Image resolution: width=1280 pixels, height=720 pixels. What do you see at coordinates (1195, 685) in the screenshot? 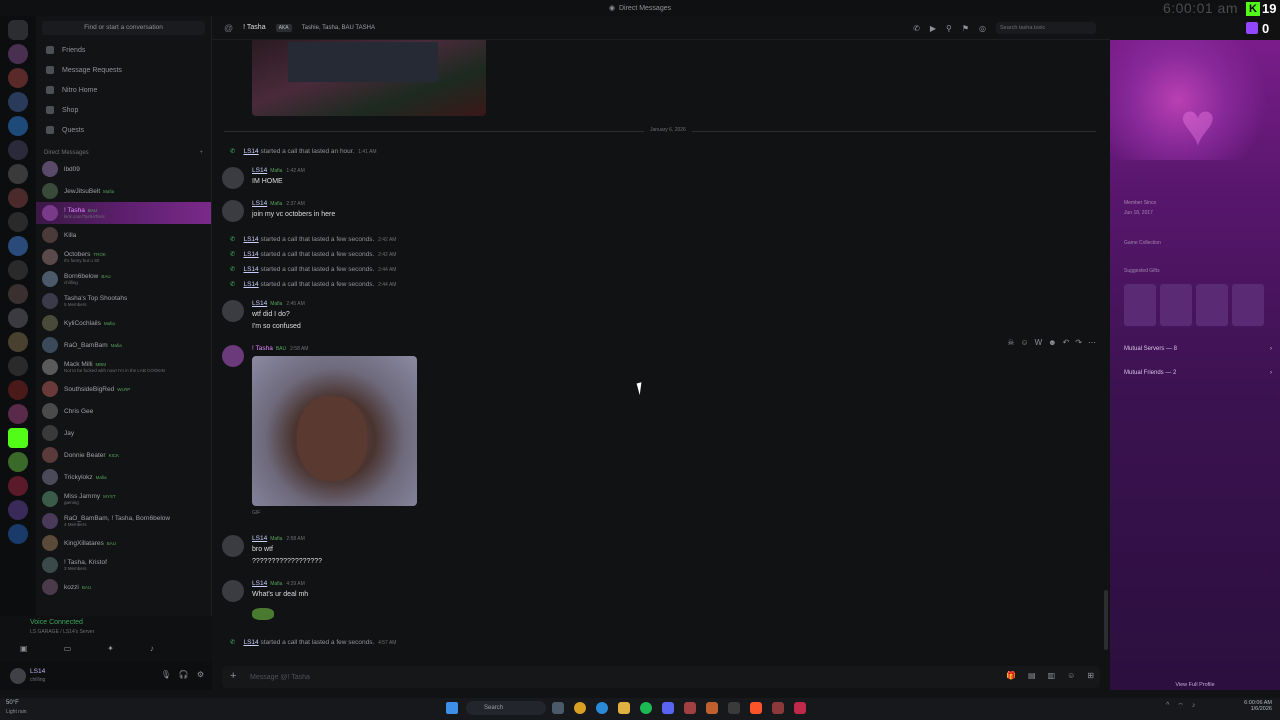
I see `view-full-profile-link: View Full Profile` at bounding box center [1195, 685].